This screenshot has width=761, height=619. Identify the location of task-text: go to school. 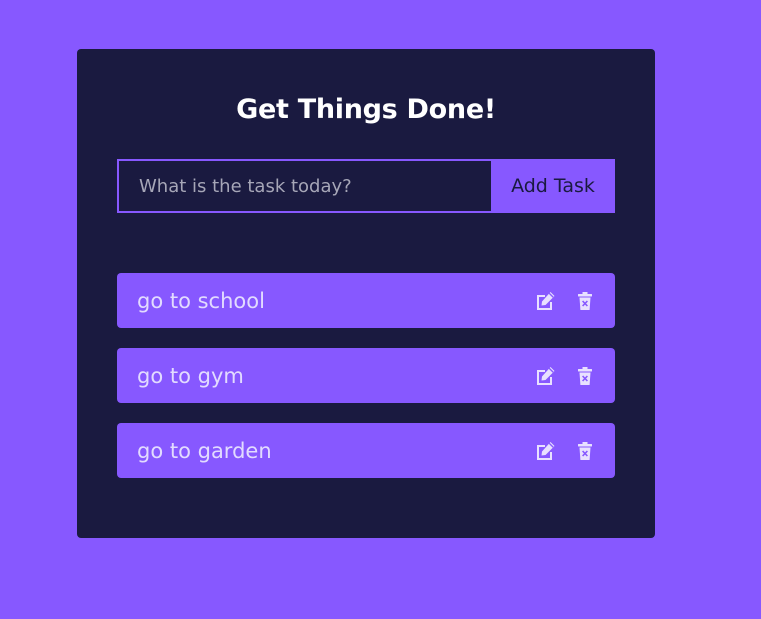
(201, 301).